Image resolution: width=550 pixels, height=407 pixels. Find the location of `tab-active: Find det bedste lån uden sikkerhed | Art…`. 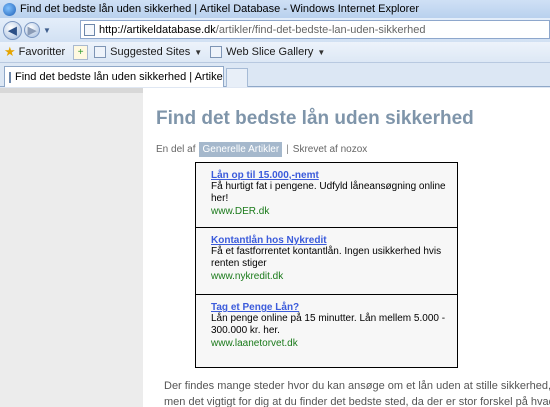

tab-active: Find det bedste lån uden sikkerhed | Art… is located at coordinates (114, 76).